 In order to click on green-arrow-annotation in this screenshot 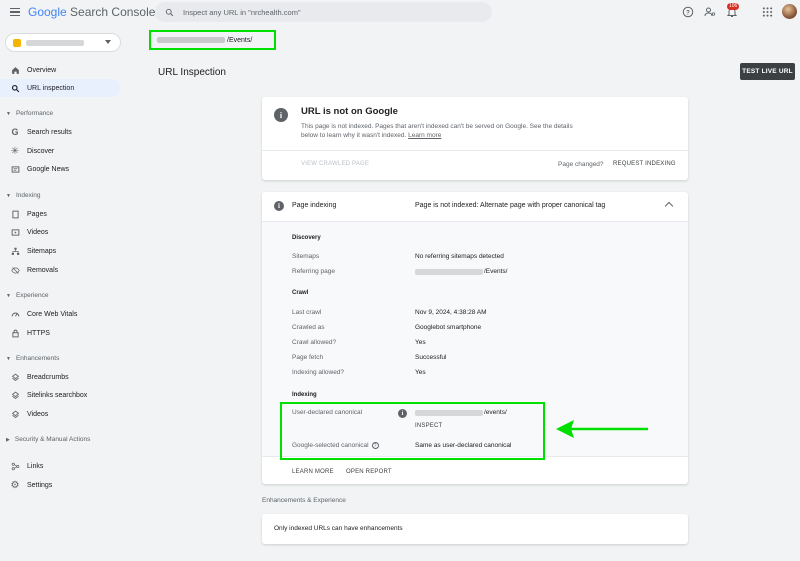, I will do `click(602, 429)`.